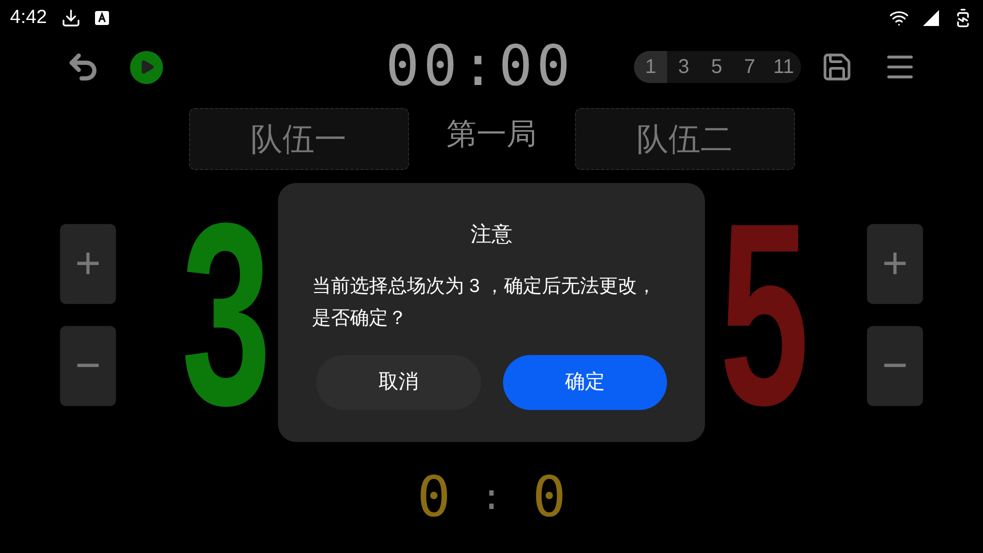  I want to click on keyboard-app-icon, so click(101, 18).